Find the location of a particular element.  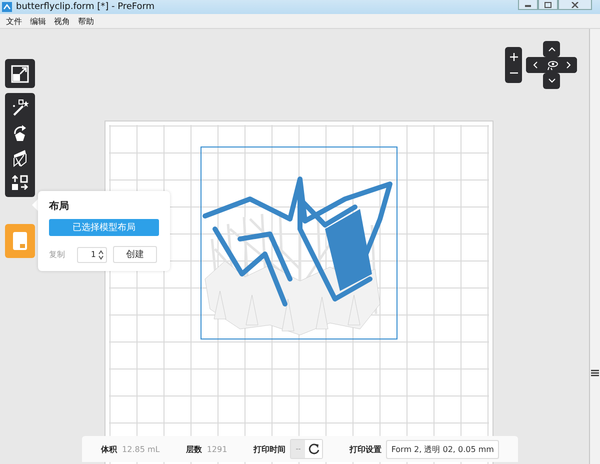

close-button is located at coordinates (575, 5).